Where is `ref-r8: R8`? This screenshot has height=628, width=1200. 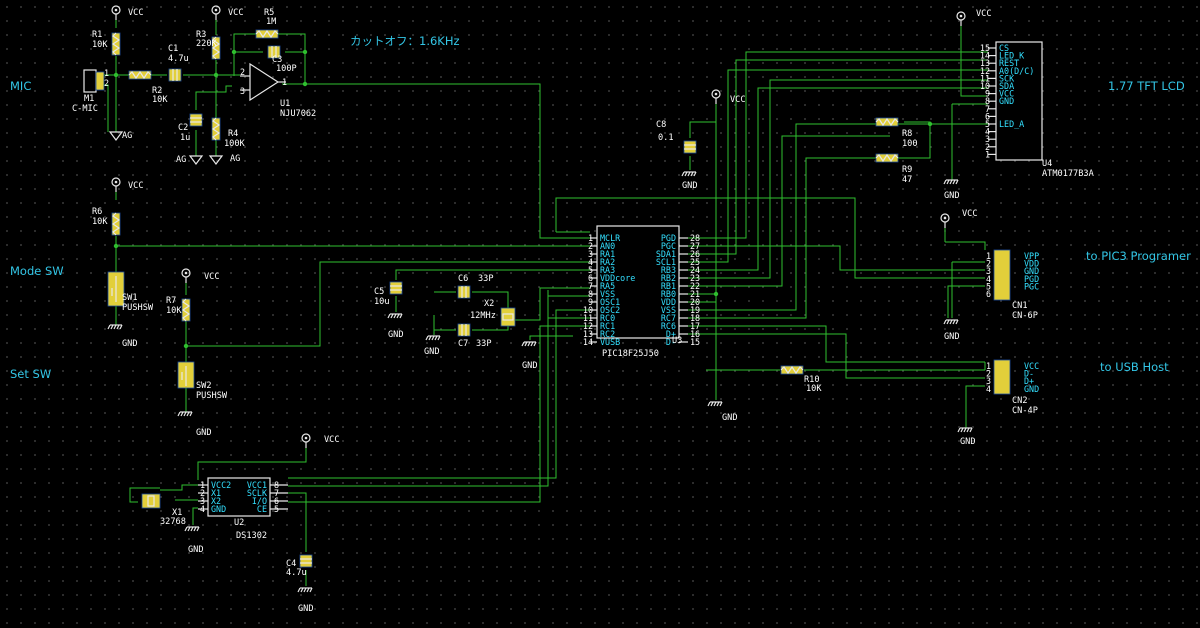
ref-r8: R8 is located at coordinates (907, 134).